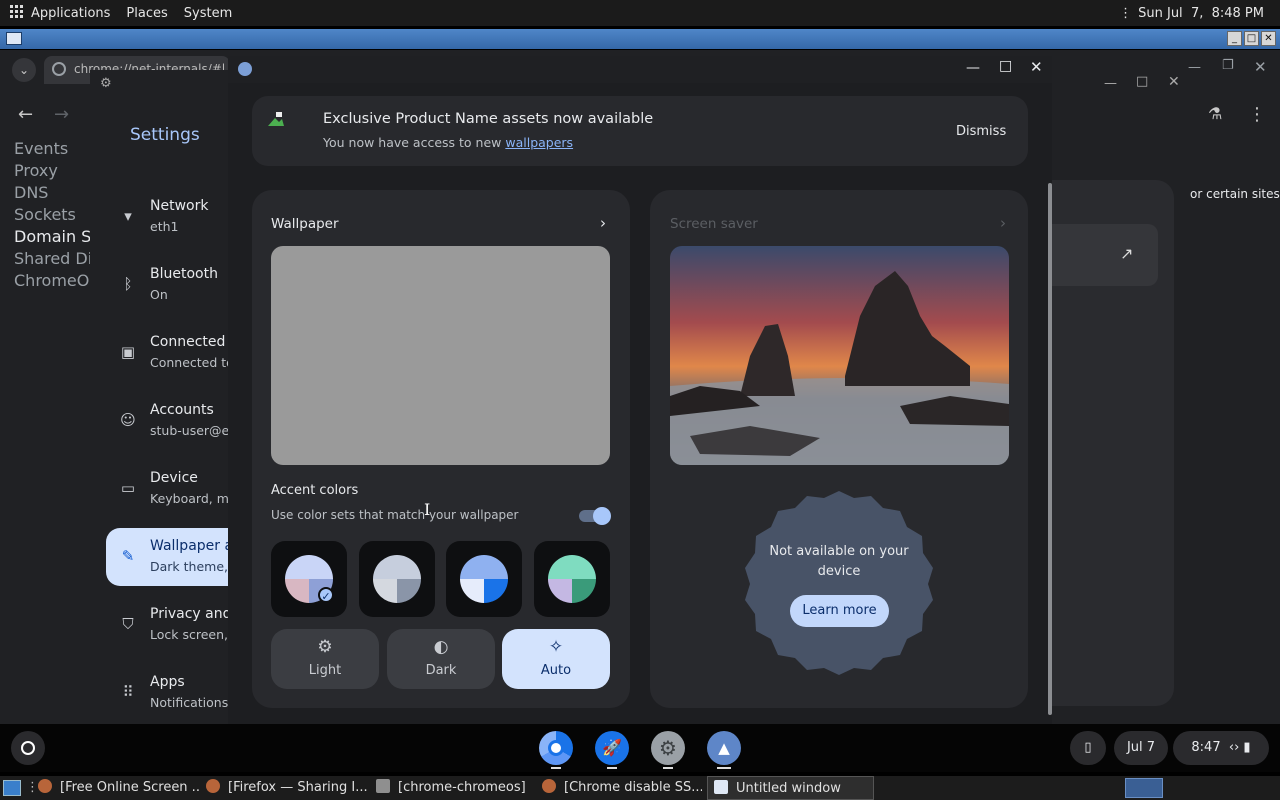 This screenshot has width=1280, height=800. Describe the element at coordinates (1088, 748) in the screenshot. I see `phone-hub-icon: ▯` at that location.